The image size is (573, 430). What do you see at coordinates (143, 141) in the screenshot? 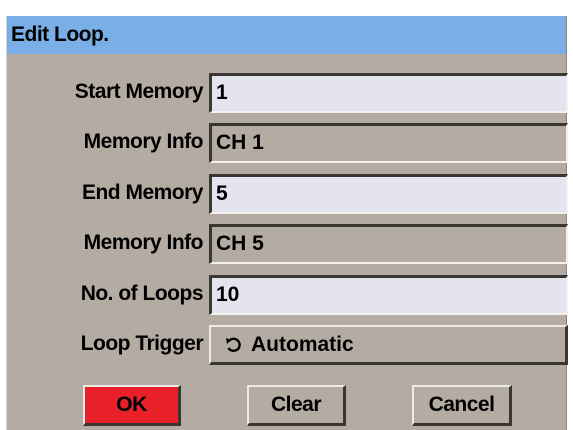
I see `memory-info-start-label: Memory Info` at bounding box center [143, 141].